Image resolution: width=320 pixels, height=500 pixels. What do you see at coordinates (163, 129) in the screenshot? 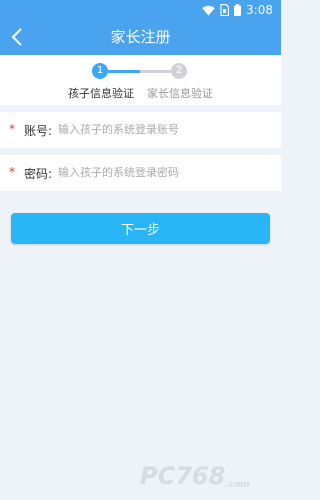
I see `account-input` at bounding box center [163, 129].